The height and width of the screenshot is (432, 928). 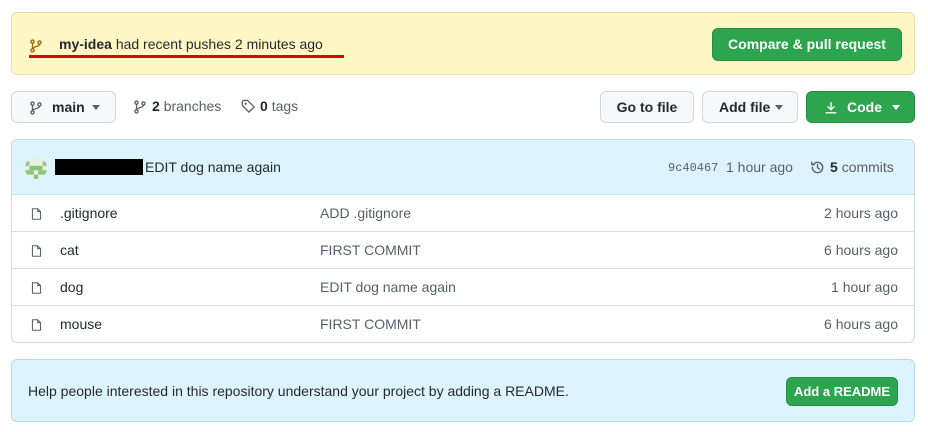 I want to click on recent-pushes-text: had recent pushes 2 minutes ago, so click(x=219, y=44).